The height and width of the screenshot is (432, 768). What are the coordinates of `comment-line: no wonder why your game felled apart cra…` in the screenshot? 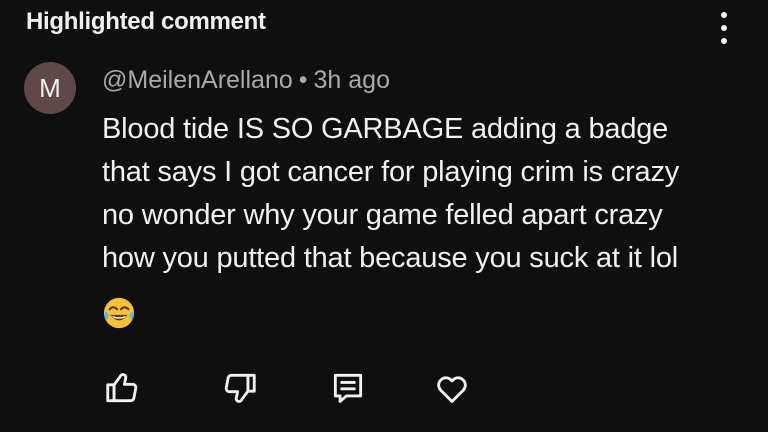 It's located at (382, 215).